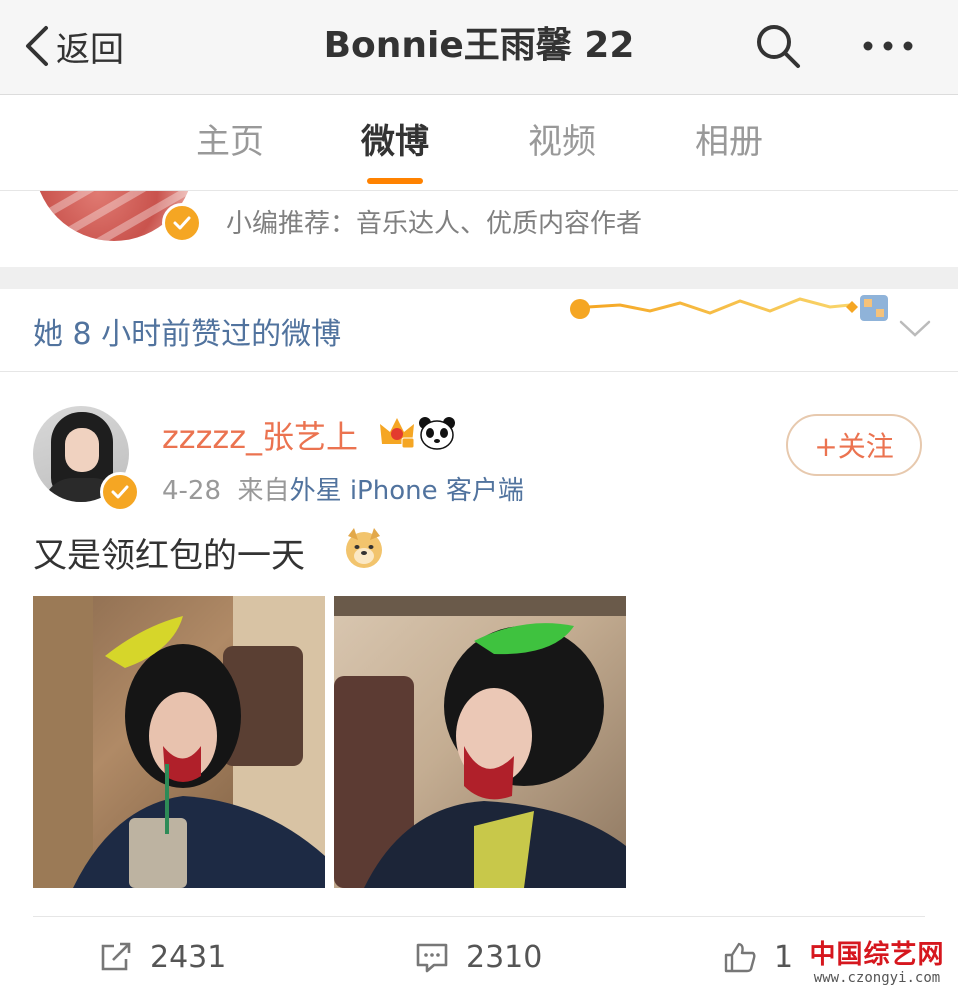 This screenshot has height=1000, width=958. What do you see at coordinates (888, 46) in the screenshot?
I see `more-icon` at bounding box center [888, 46].